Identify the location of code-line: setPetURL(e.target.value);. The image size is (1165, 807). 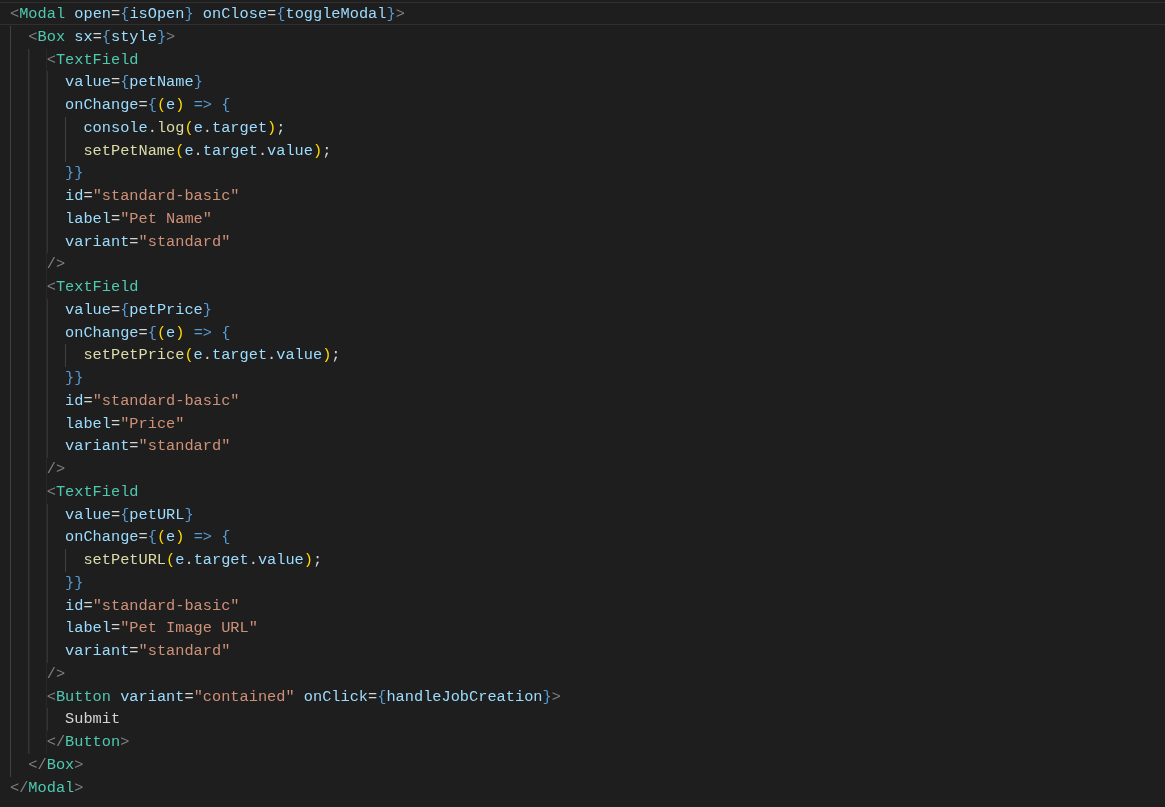
(582, 559).